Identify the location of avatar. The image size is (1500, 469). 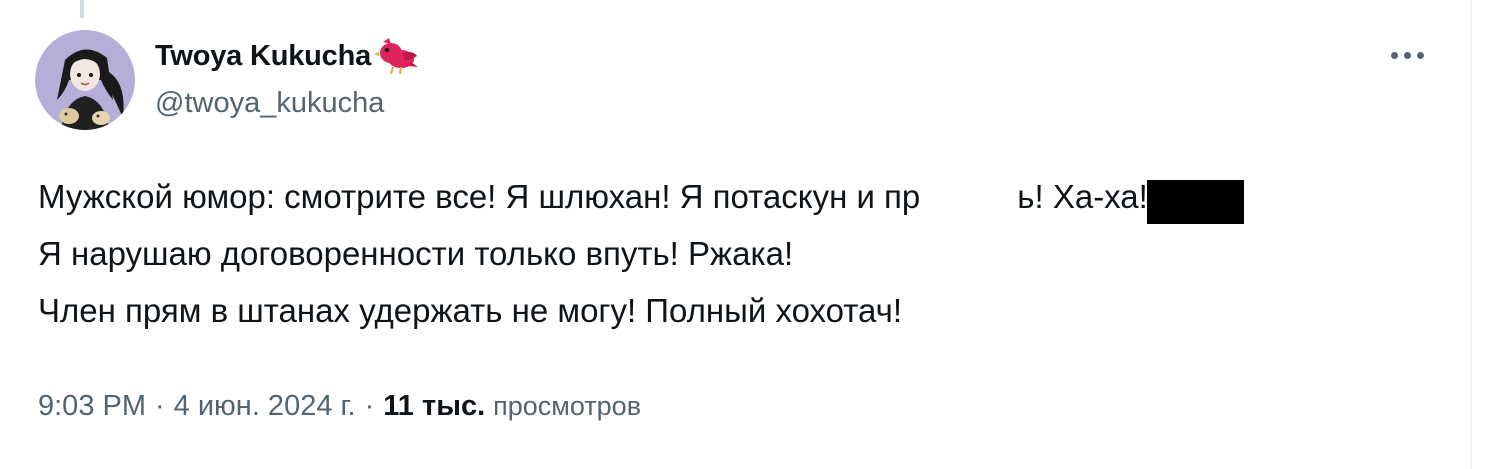
(85, 80).